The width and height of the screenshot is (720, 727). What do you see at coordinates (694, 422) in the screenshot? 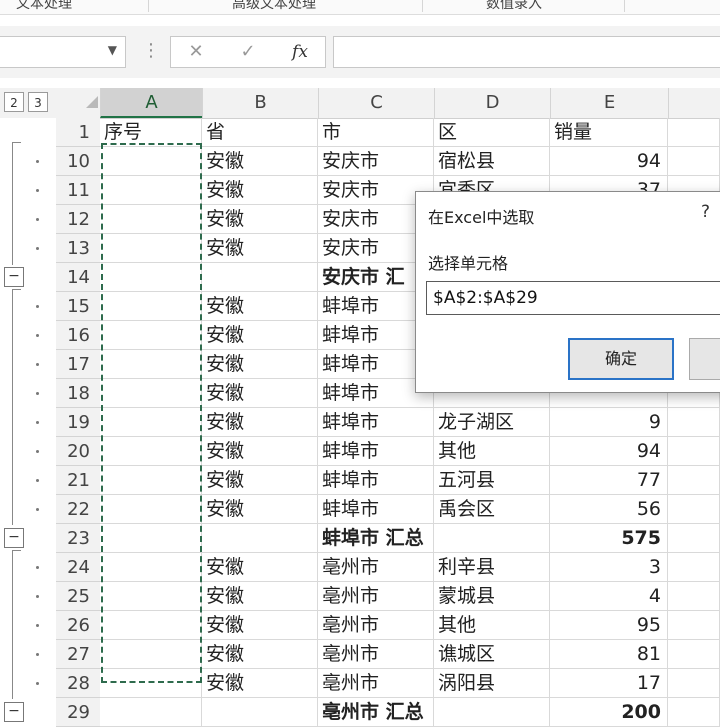
I see `cell-f19` at bounding box center [694, 422].